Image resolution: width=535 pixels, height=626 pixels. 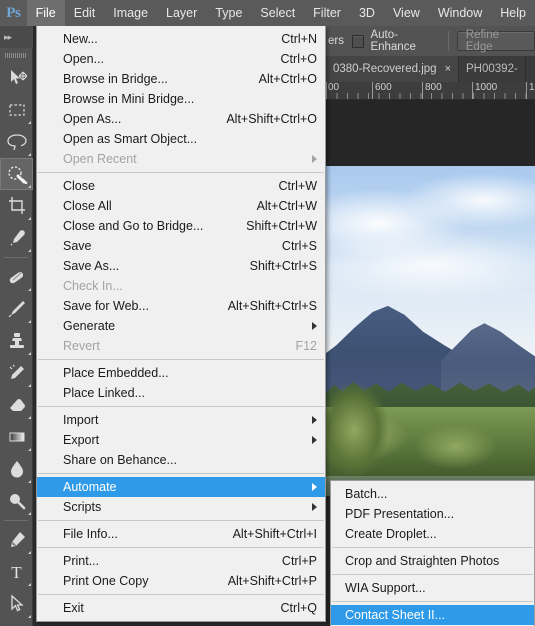 I want to click on menu-item-shortcut: Shift+Ctrl+S, so click(x=283, y=266).